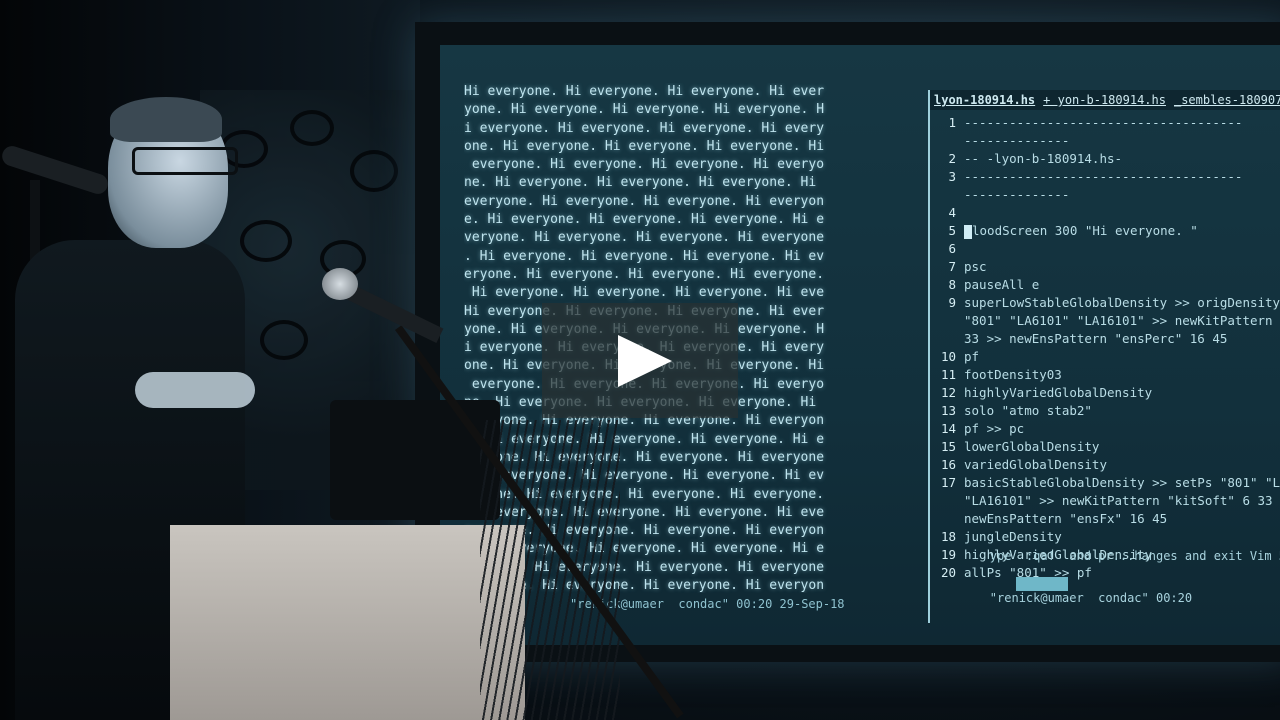 The image size is (1280, 720). Describe the element at coordinates (1041, 584) in the screenshot. I see `command-highlight-block` at that location.